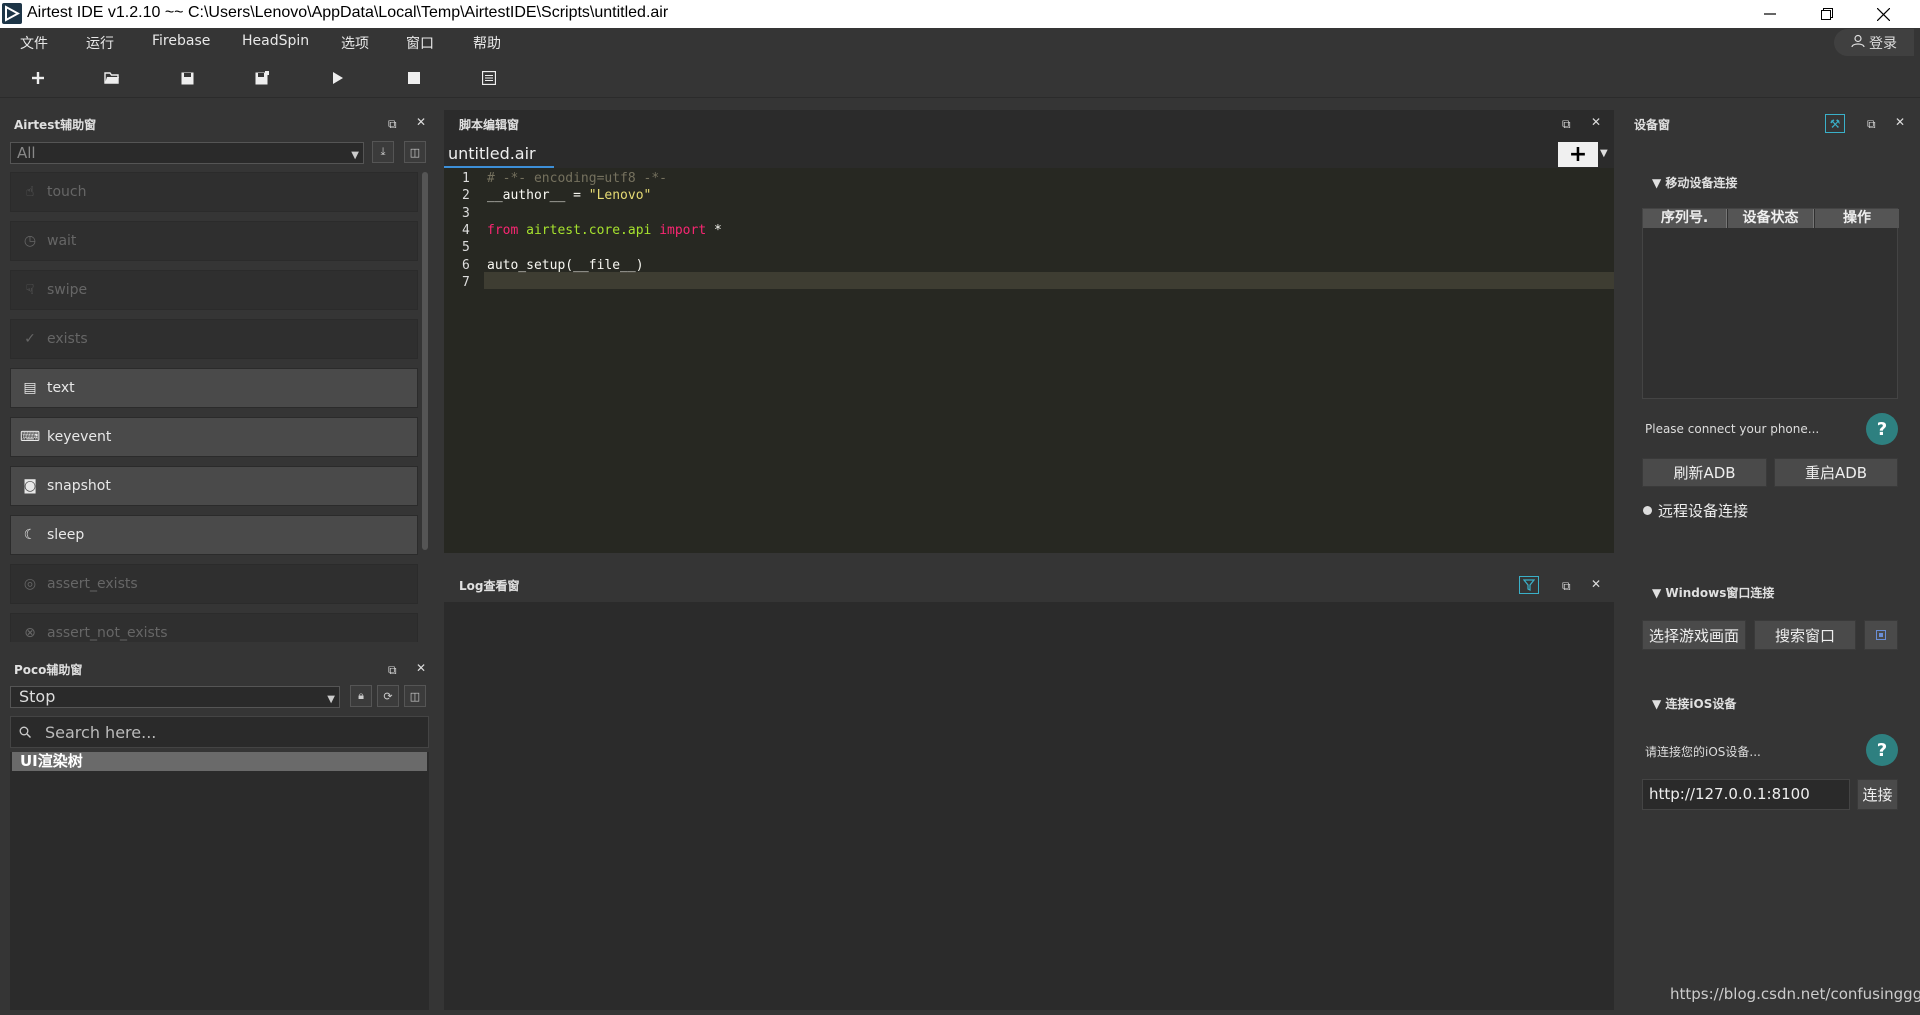 This screenshot has width=1920, height=1015. What do you see at coordinates (25, 732) in the screenshot?
I see `search-icon` at bounding box center [25, 732].